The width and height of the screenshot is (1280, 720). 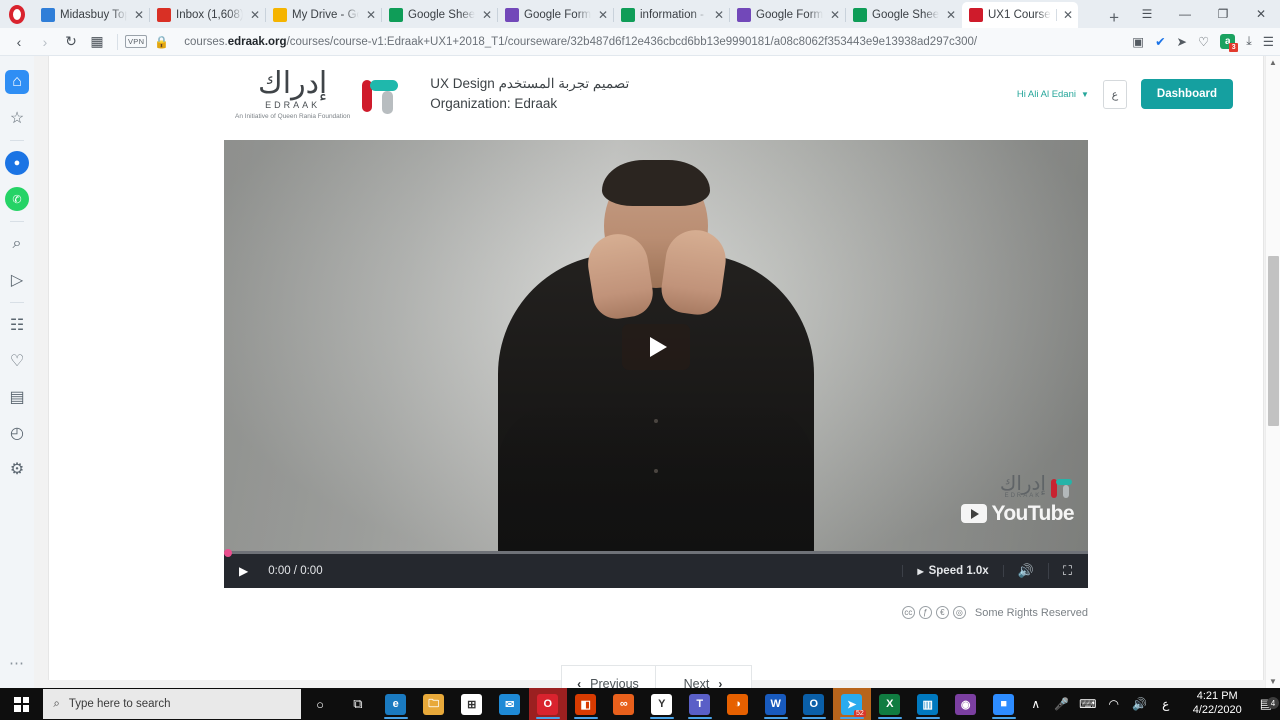 I want to click on send-icon: ➤, so click(x=1182, y=41).